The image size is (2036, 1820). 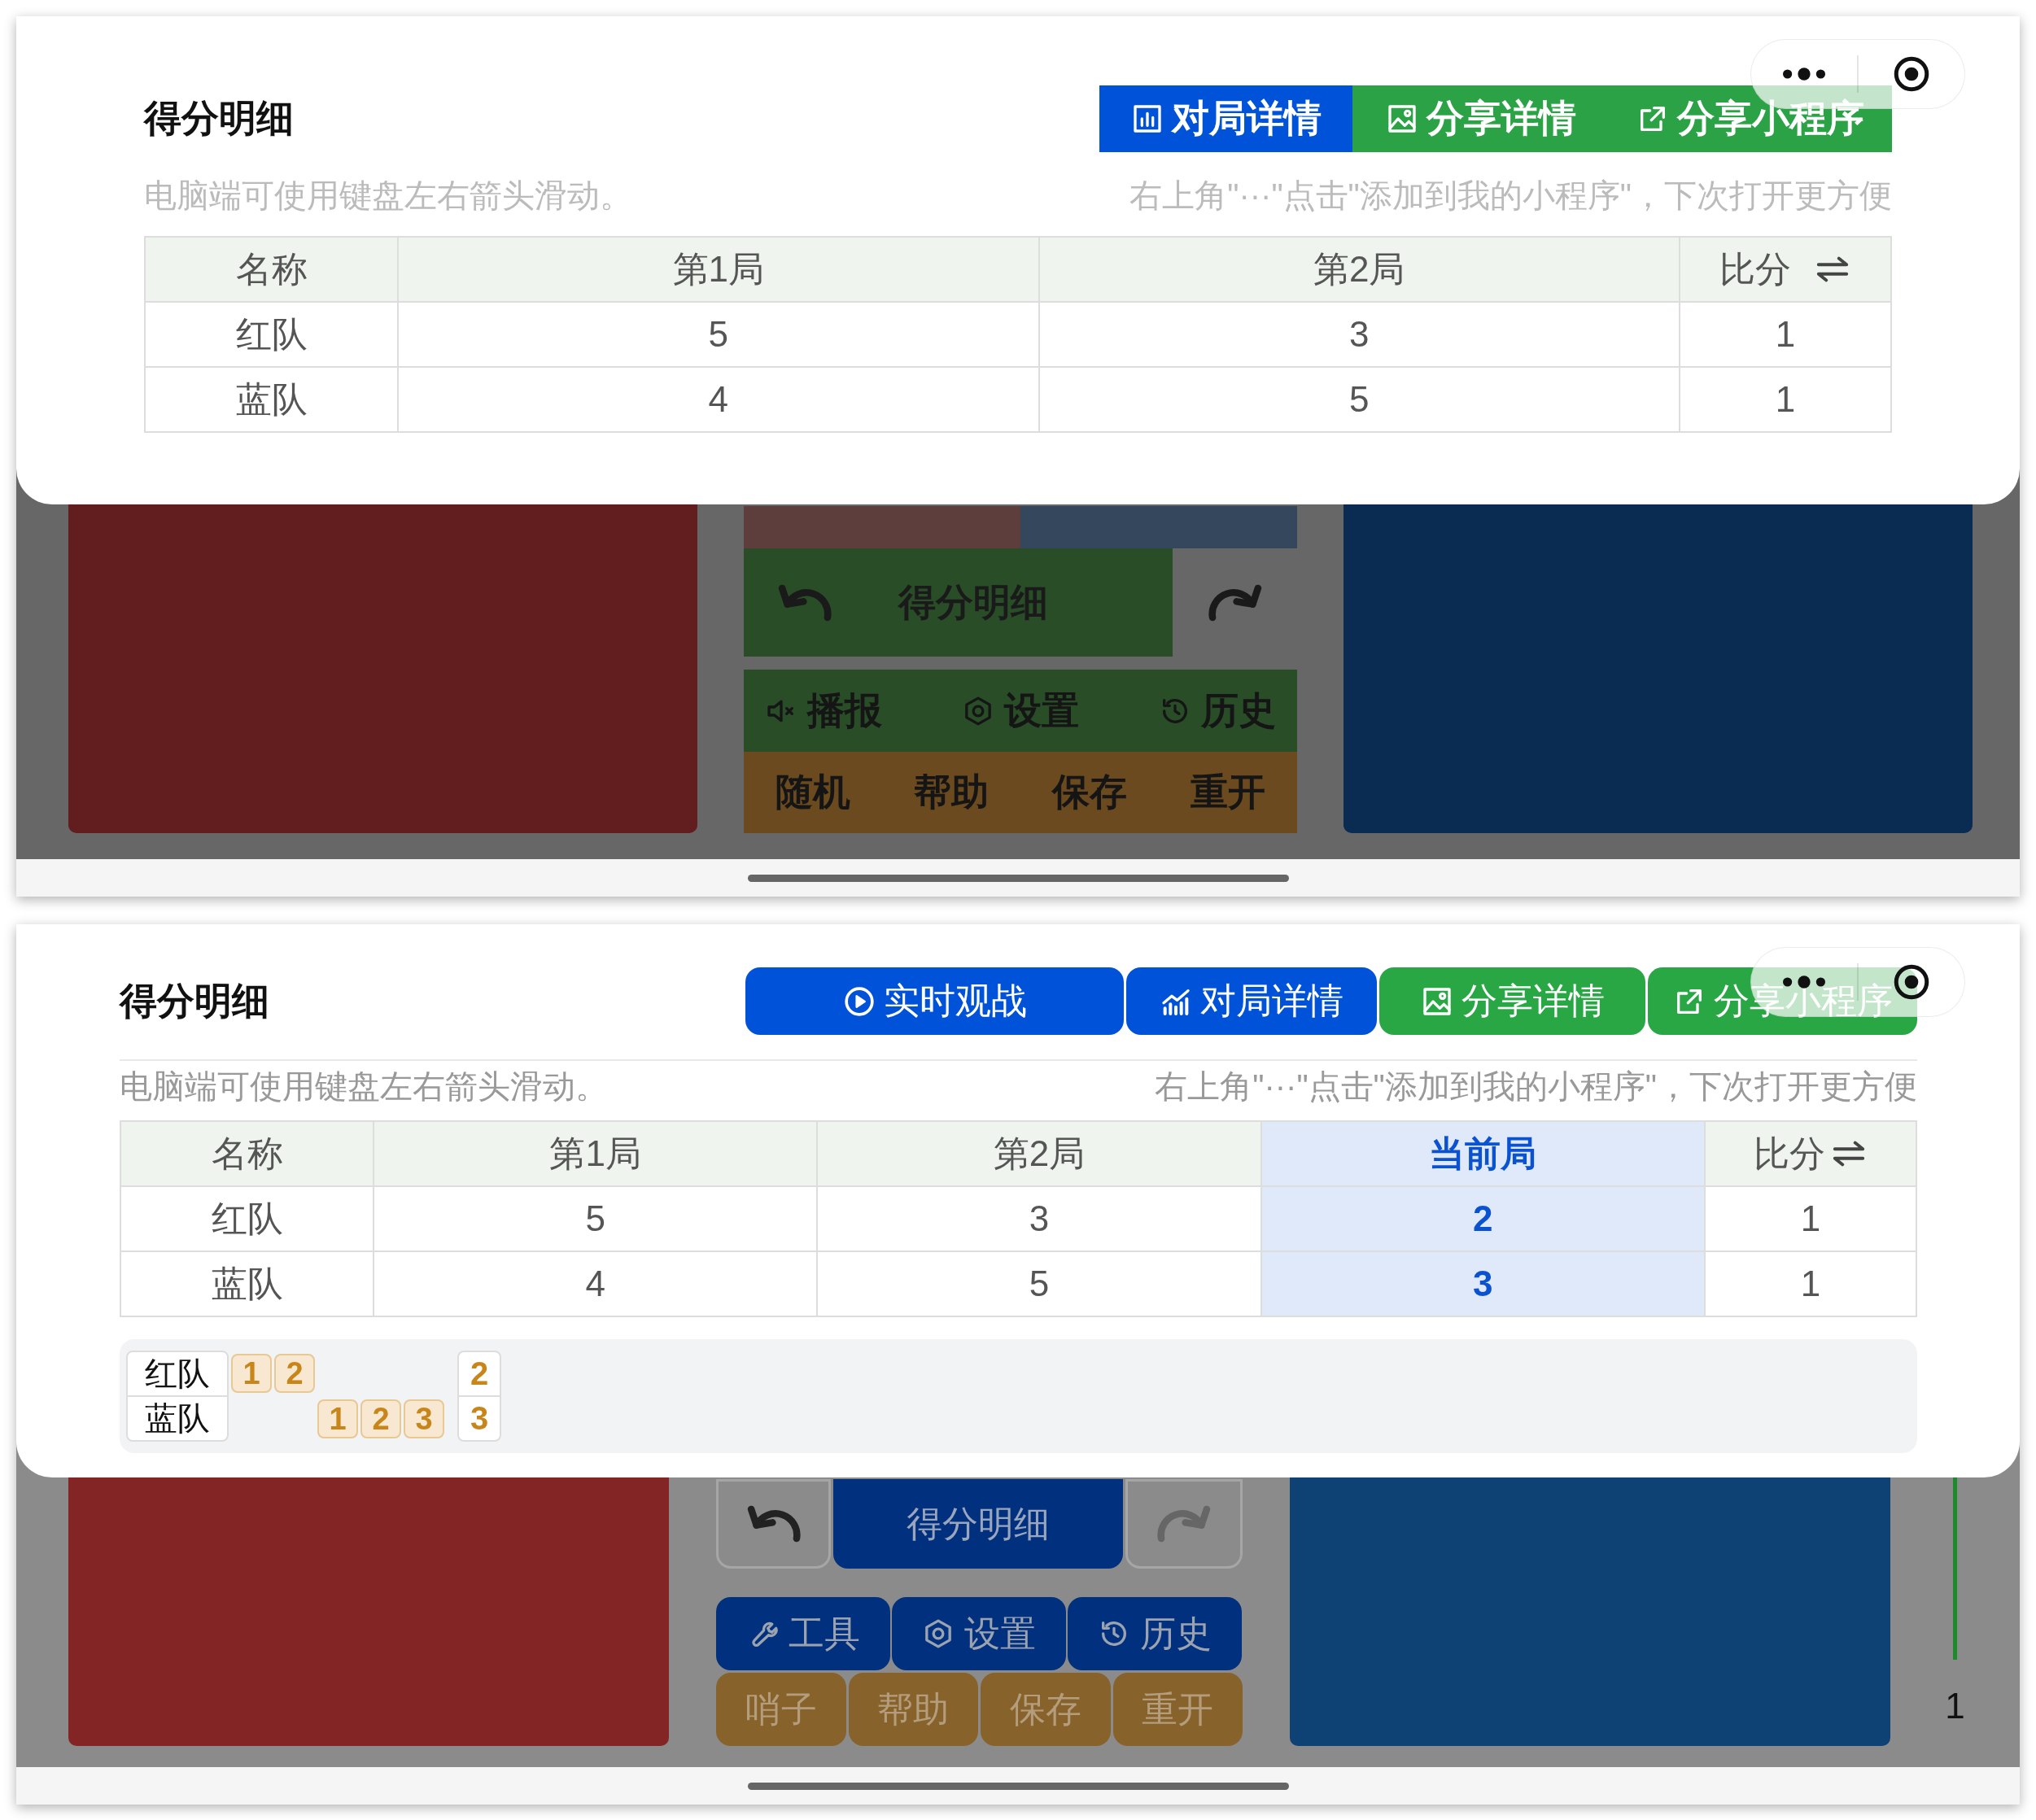 What do you see at coordinates (1483, 1154) in the screenshot?
I see `column-header: 当前局` at bounding box center [1483, 1154].